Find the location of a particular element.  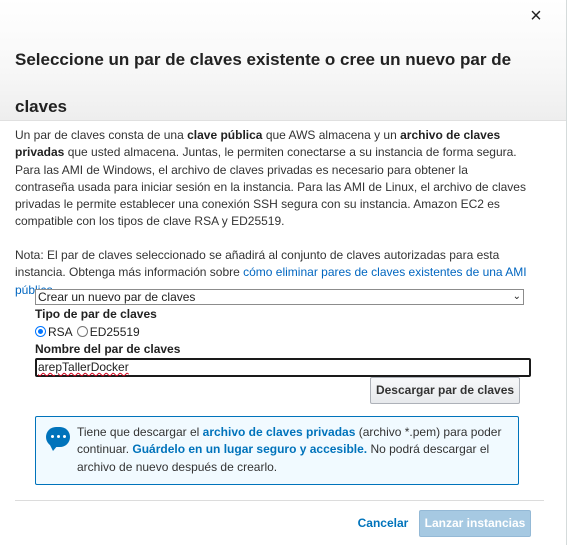

info-text-1: Tiene que descargar el is located at coordinates (140, 432).